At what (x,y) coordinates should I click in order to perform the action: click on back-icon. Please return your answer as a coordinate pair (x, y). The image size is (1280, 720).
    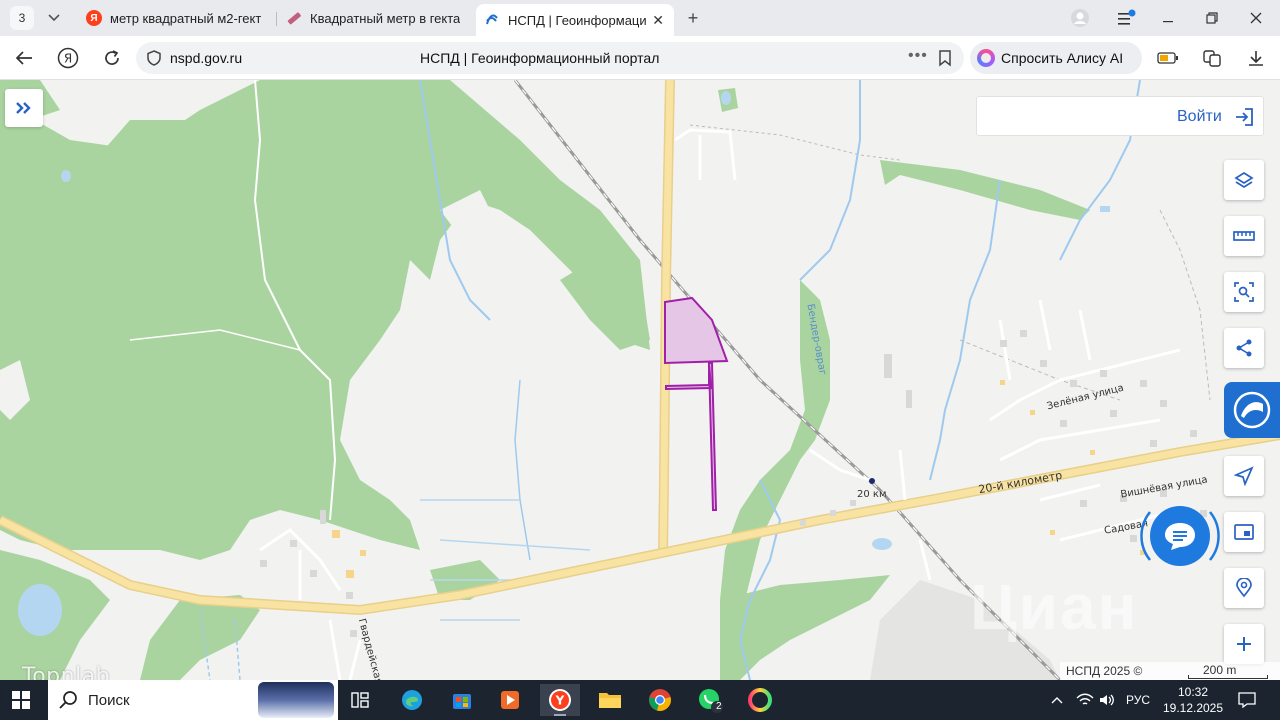
    Looking at the image, I should click on (24, 58).